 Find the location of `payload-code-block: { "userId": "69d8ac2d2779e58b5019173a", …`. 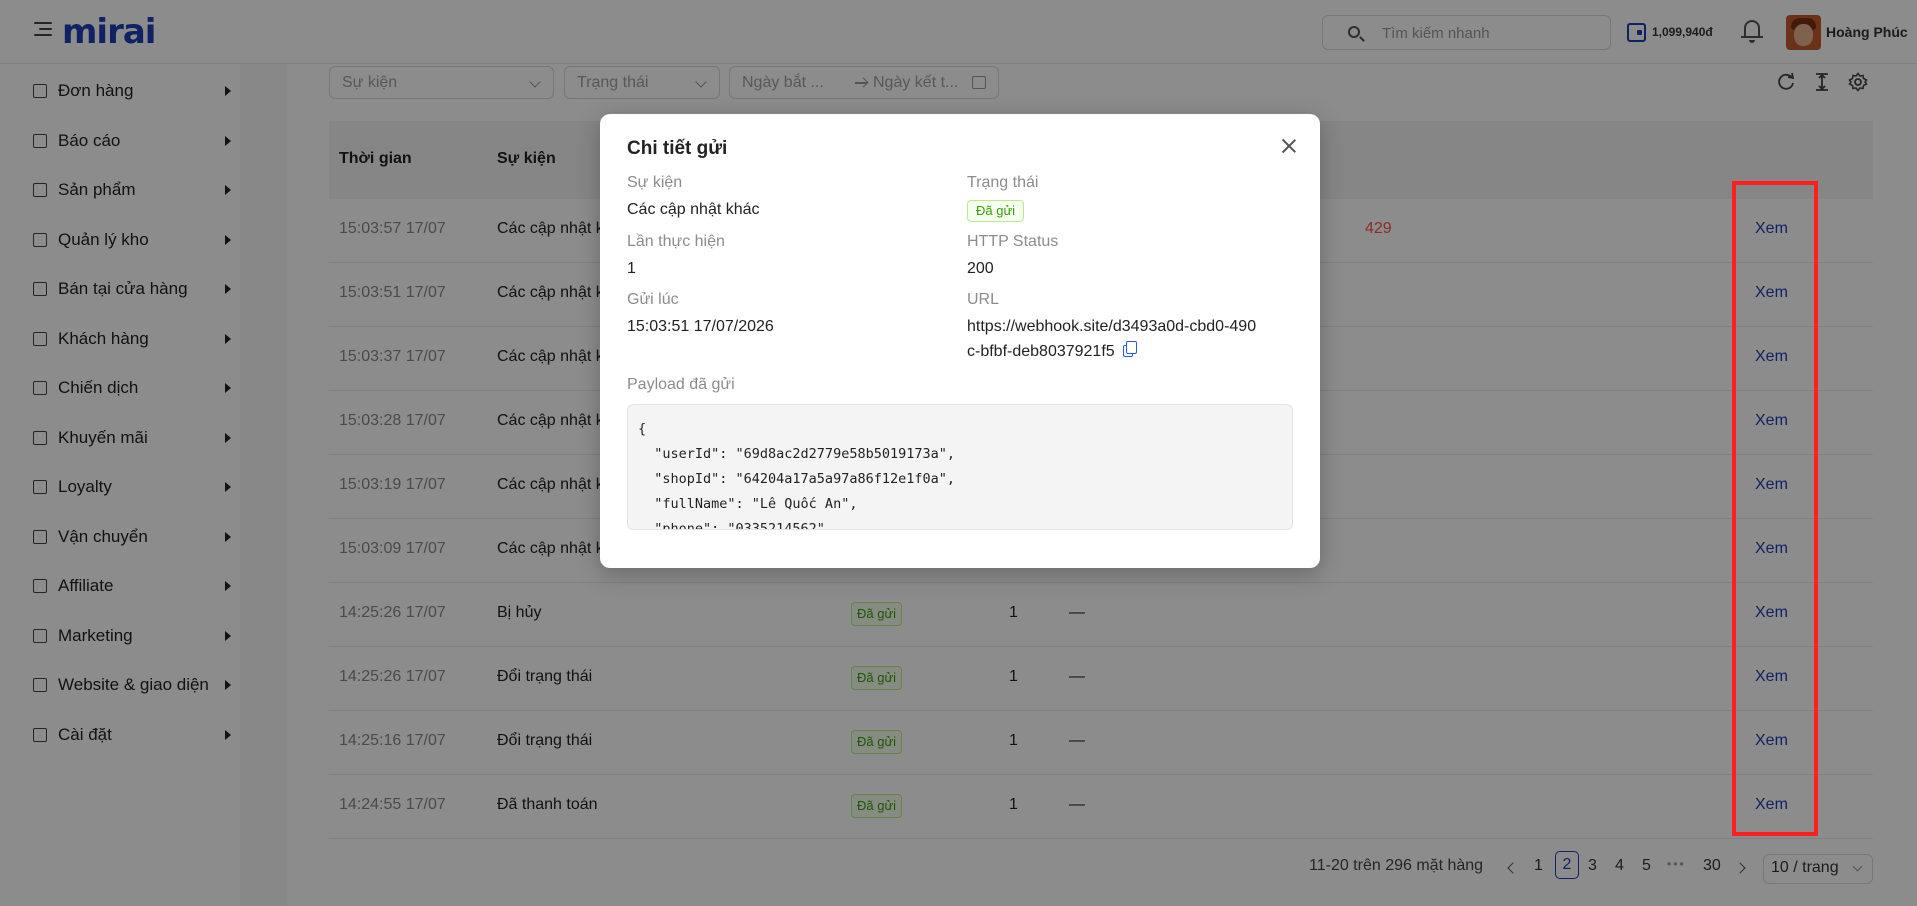

payload-code-block: { "userId": "69d8ac2d2779e58b5019173a", … is located at coordinates (960, 467).